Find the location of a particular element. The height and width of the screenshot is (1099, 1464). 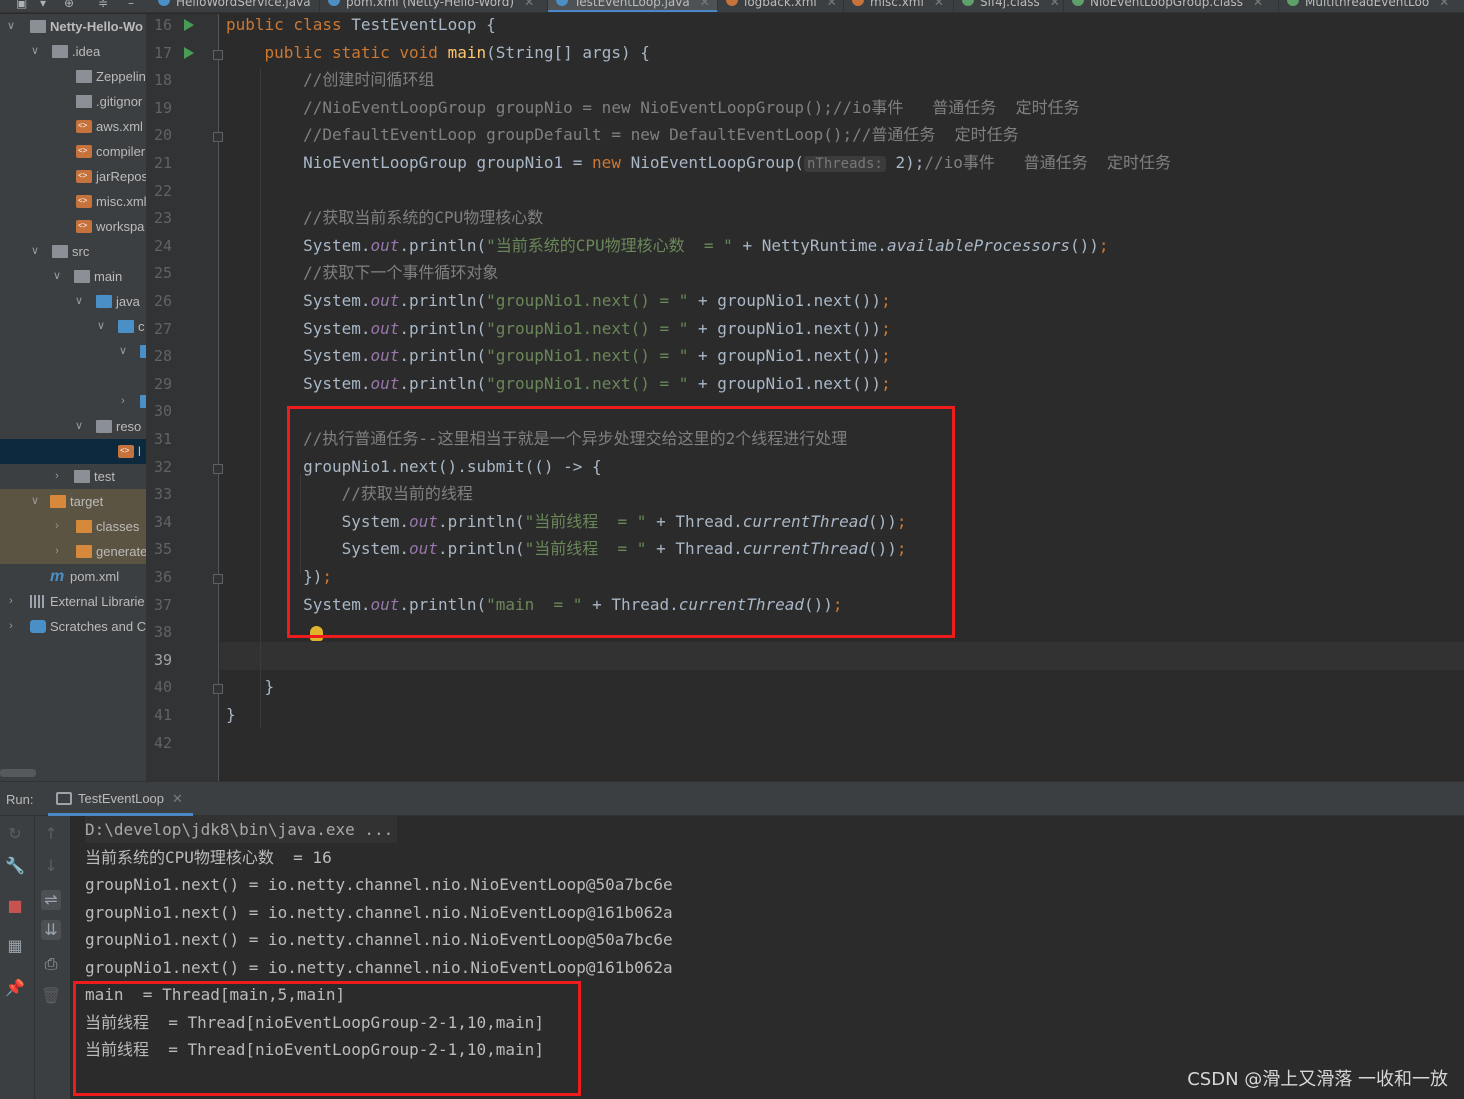

line-number: 31 is located at coordinates (159, 439).